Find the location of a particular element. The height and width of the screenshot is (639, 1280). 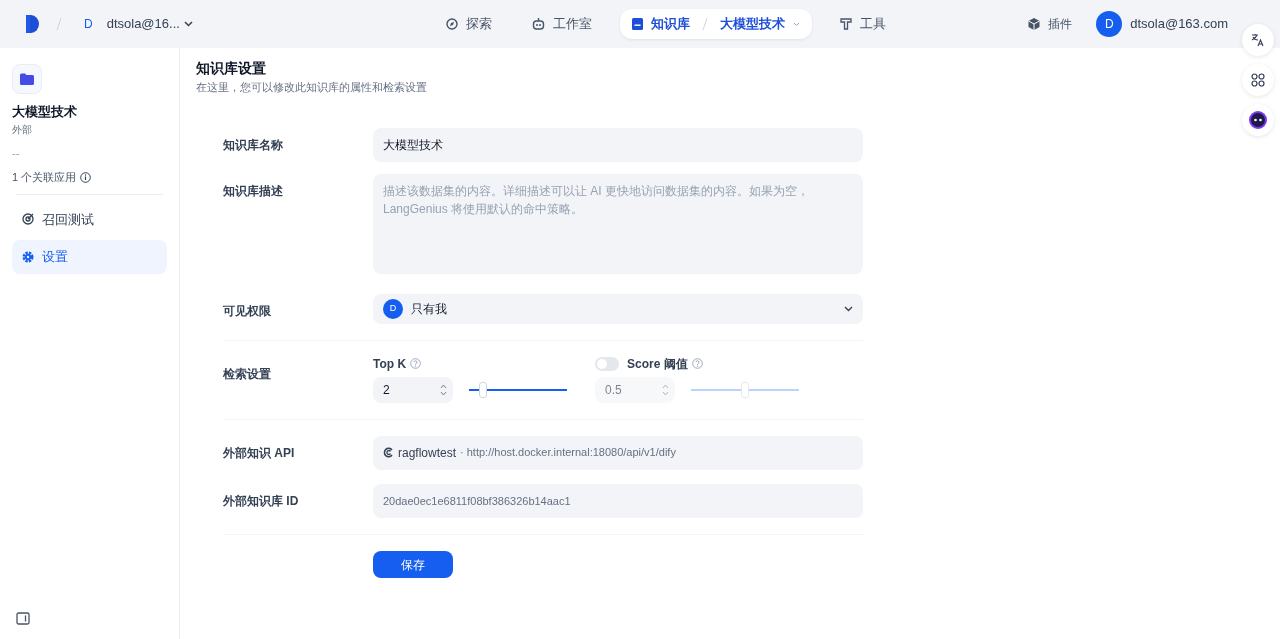

name-field: 大模型技术 is located at coordinates (618, 144).